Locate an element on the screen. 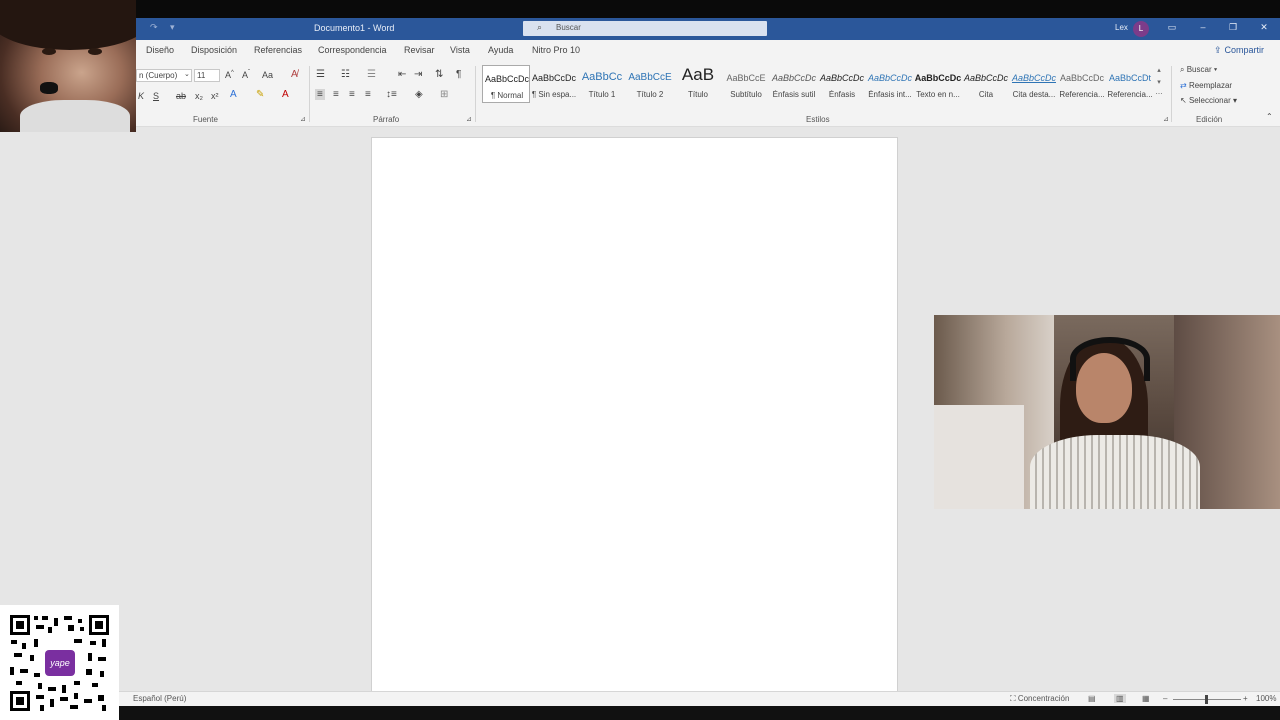  chevron-down-icon: ▾ is located at coordinates (1159, 83).